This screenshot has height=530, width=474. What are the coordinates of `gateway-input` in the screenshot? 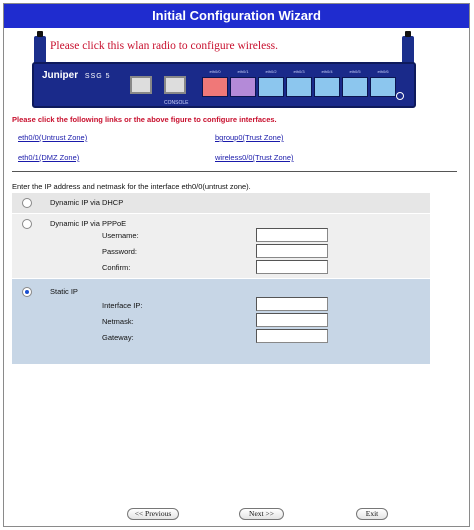 It's located at (292, 336).